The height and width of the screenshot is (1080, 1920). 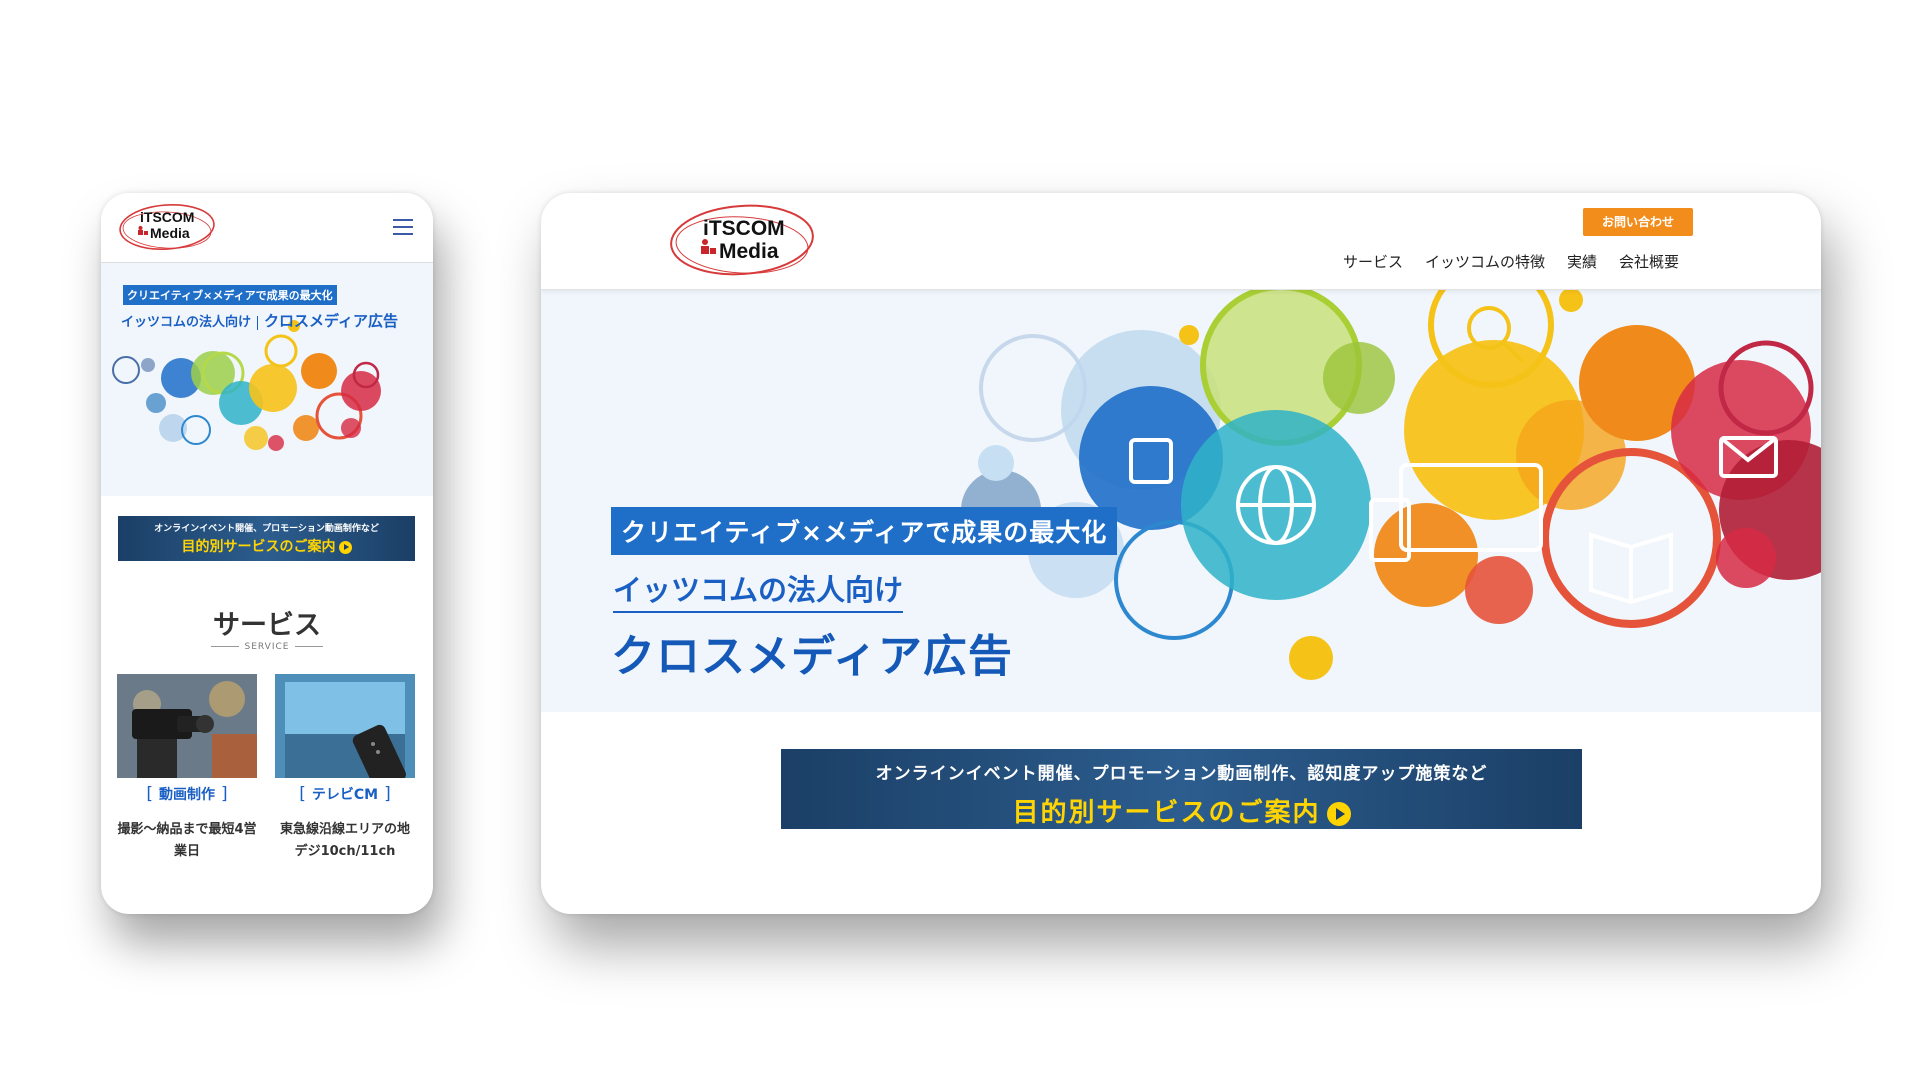 What do you see at coordinates (1373, 261) in the screenshot?
I see `nav-item-service: サービス` at bounding box center [1373, 261].